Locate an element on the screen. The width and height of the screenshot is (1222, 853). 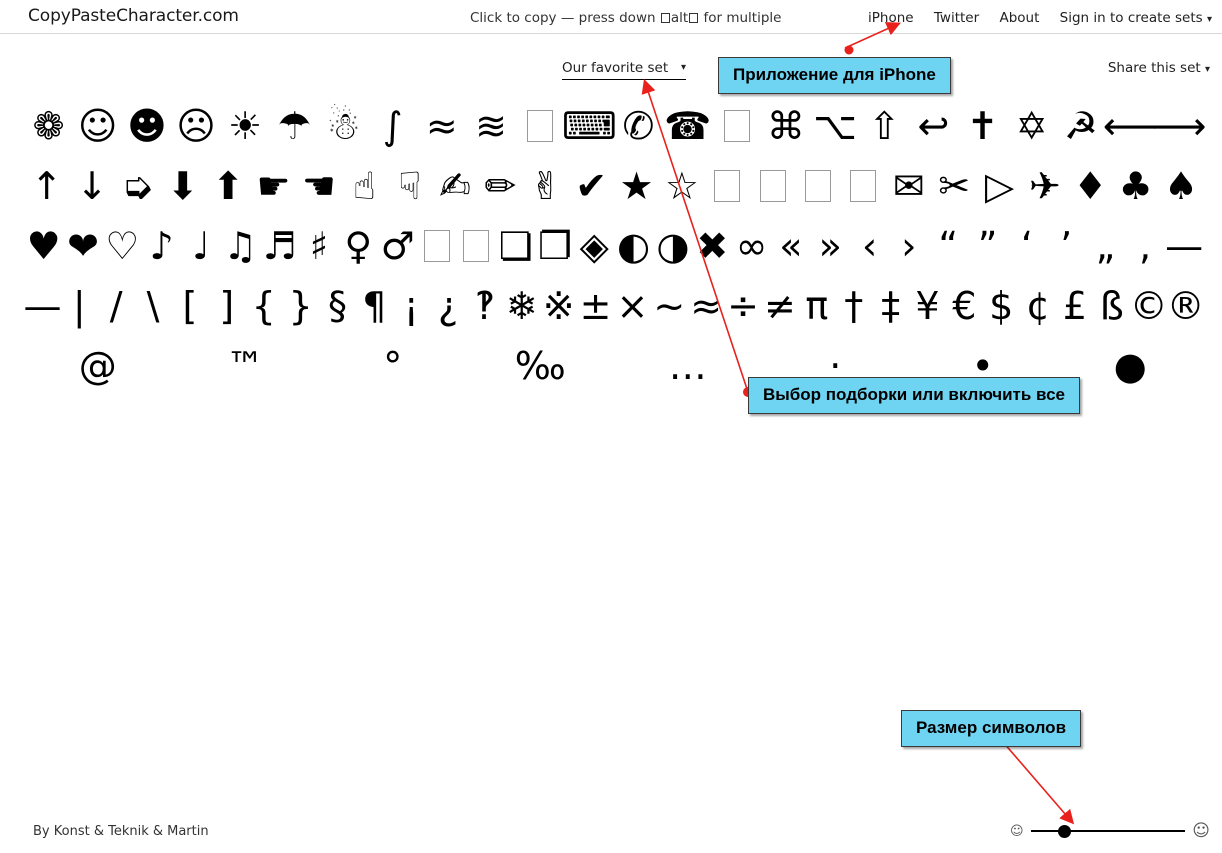
character-cell-snowman: ☃ is located at coordinates (343, 126).